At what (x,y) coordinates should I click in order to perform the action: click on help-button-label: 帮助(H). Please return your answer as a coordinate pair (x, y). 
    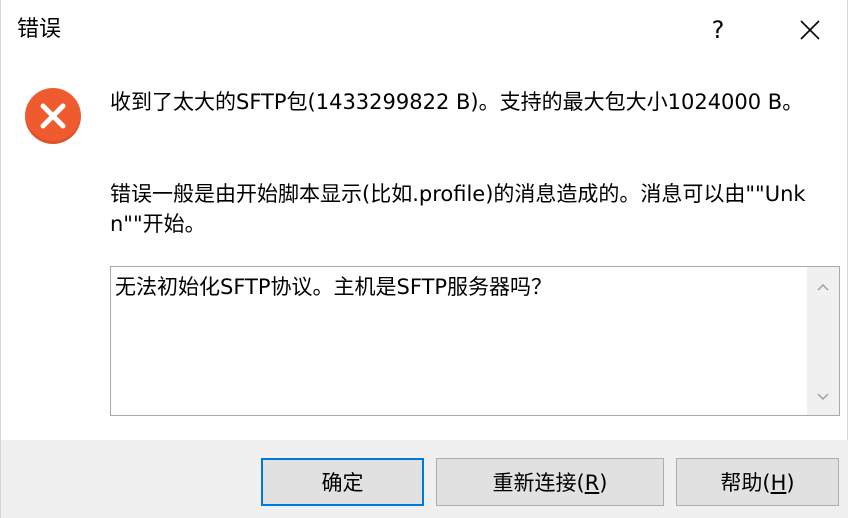
    Looking at the image, I should click on (757, 483).